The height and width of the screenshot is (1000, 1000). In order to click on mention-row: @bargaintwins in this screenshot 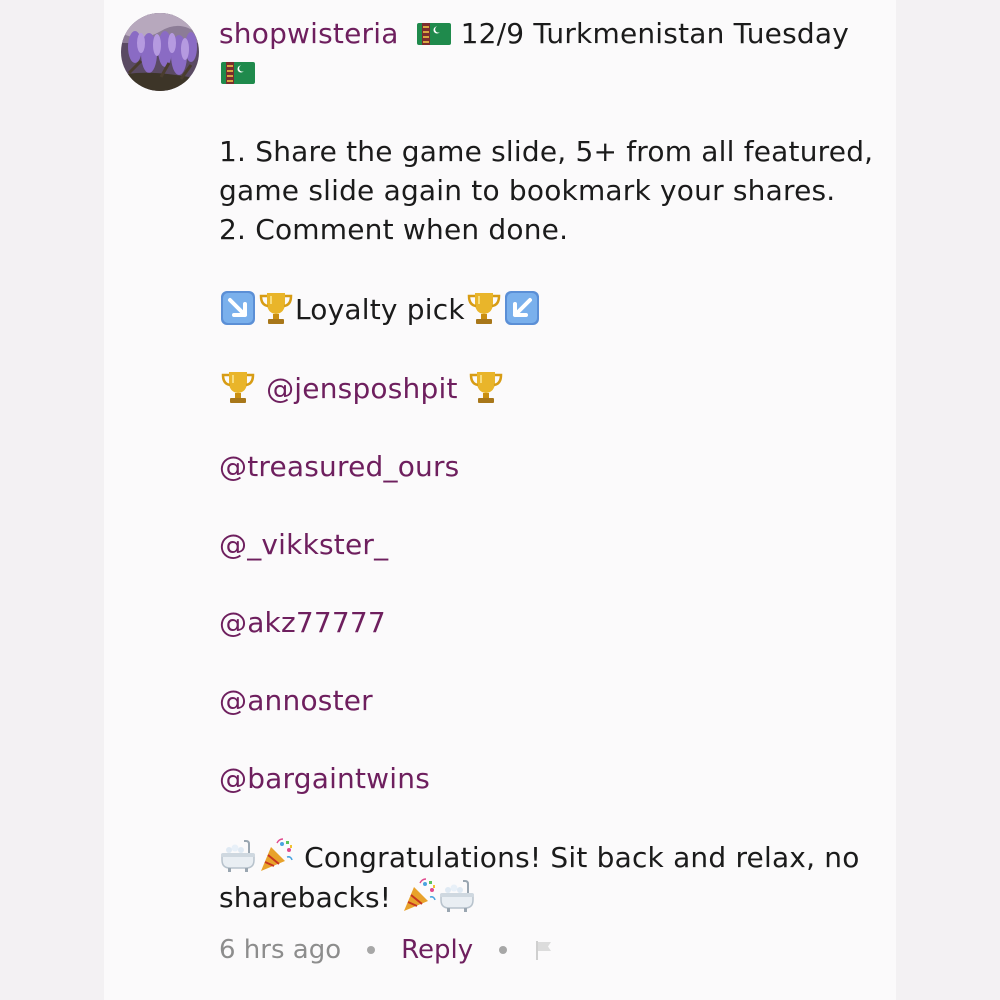, I will do `click(554, 778)`.